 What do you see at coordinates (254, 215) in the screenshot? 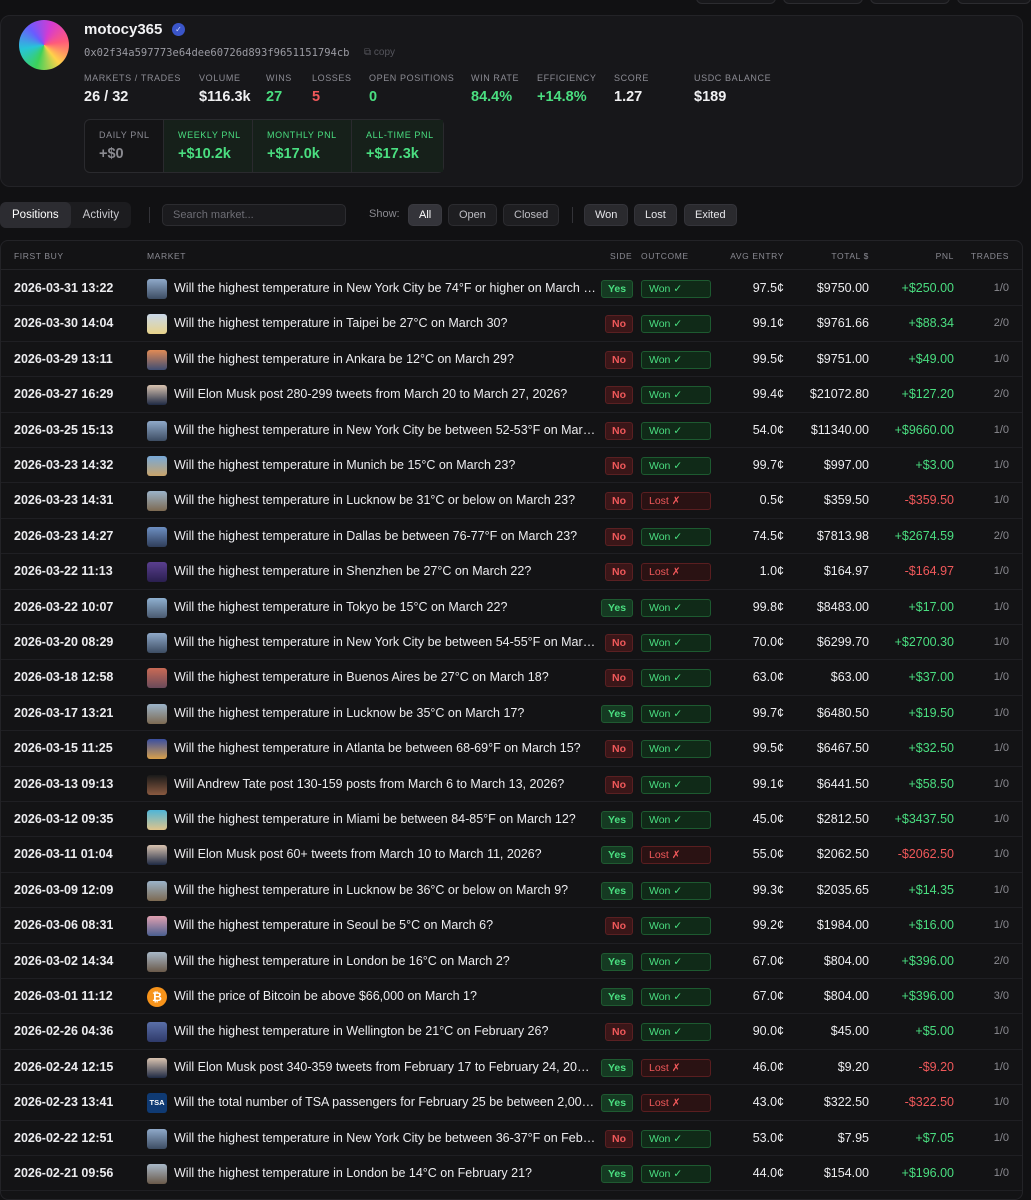
I see `search-input` at bounding box center [254, 215].